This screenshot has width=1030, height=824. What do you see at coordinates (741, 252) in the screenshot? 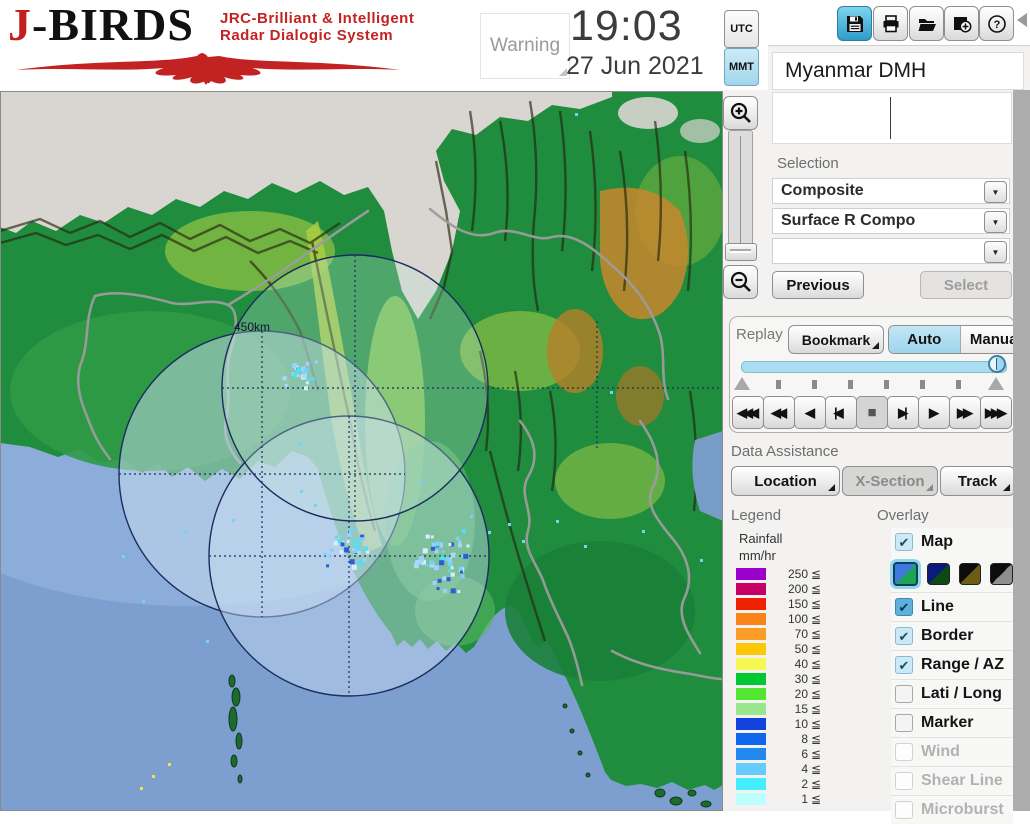
I see `zoom-slider-handle` at bounding box center [741, 252].